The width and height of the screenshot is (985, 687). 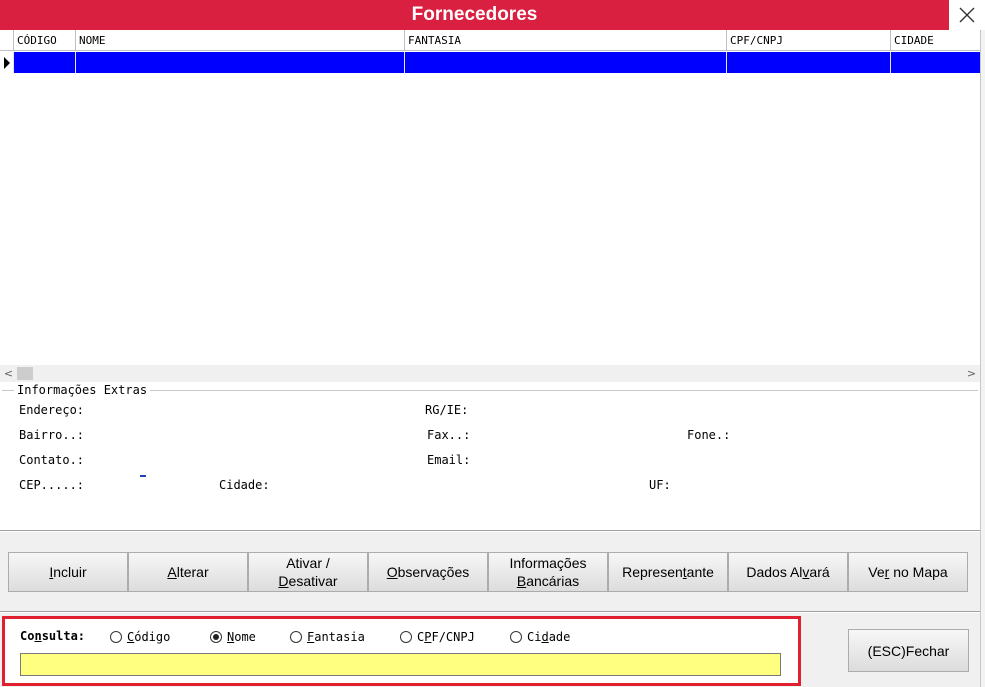 What do you see at coordinates (336, 637) in the screenshot?
I see `radio-label: Fantasia` at bounding box center [336, 637].